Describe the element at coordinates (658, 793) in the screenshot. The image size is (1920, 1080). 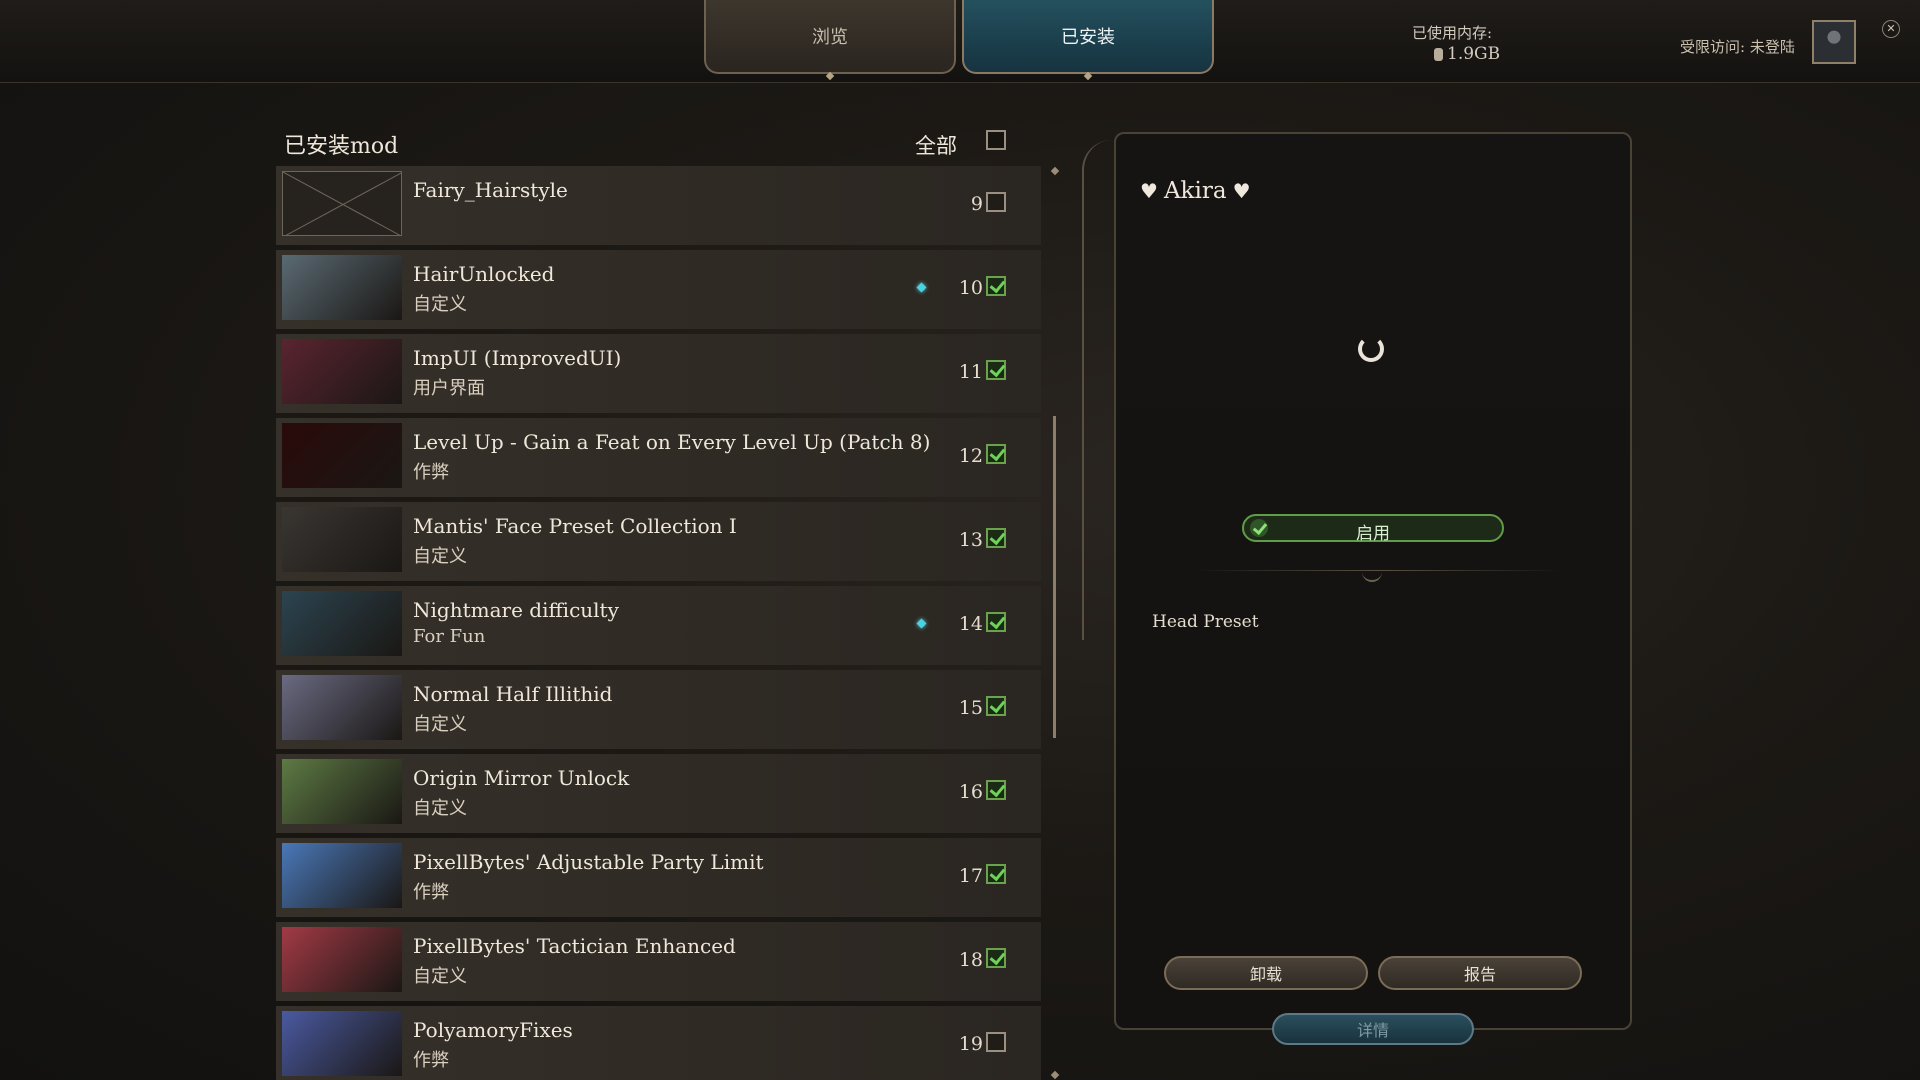
I see `list-item: Origin Mirror Unlock 自定义 16` at that location.